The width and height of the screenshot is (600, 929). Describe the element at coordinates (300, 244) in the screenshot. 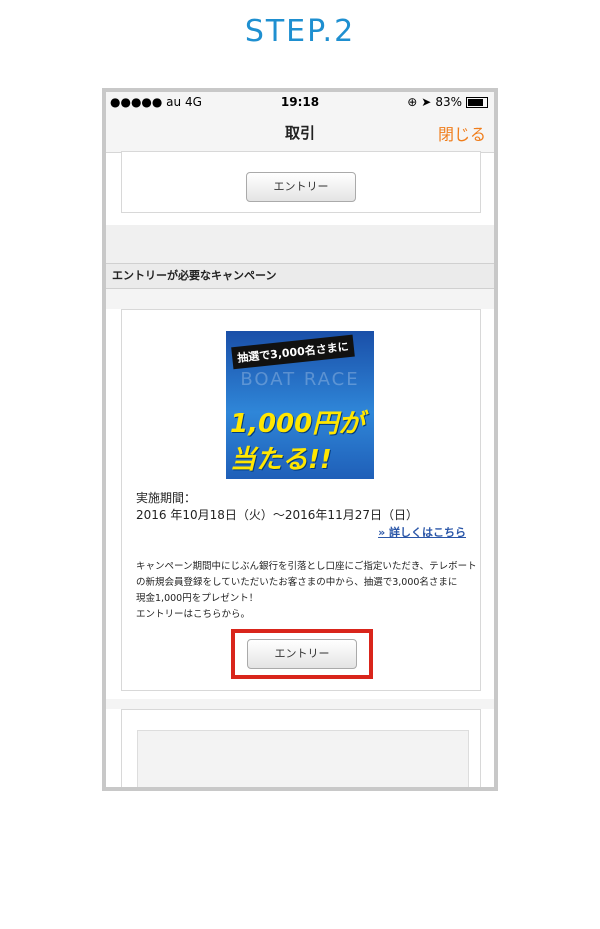

I see `section-spacer` at that location.